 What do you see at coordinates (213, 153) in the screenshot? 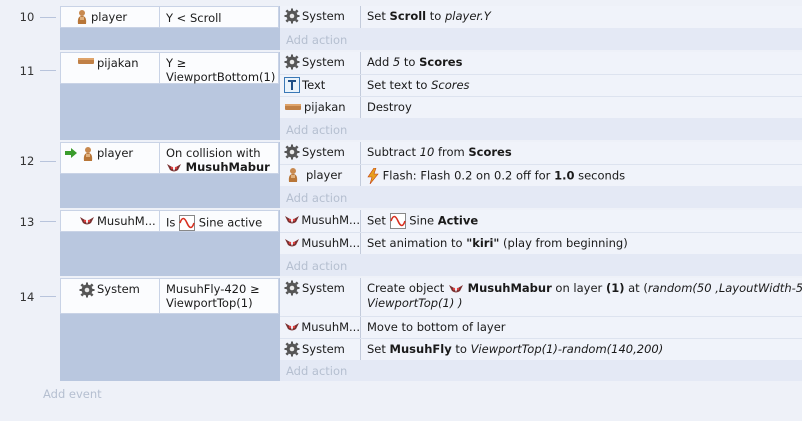
I see `condition-text-line: On collision with` at bounding box center [213, 153].